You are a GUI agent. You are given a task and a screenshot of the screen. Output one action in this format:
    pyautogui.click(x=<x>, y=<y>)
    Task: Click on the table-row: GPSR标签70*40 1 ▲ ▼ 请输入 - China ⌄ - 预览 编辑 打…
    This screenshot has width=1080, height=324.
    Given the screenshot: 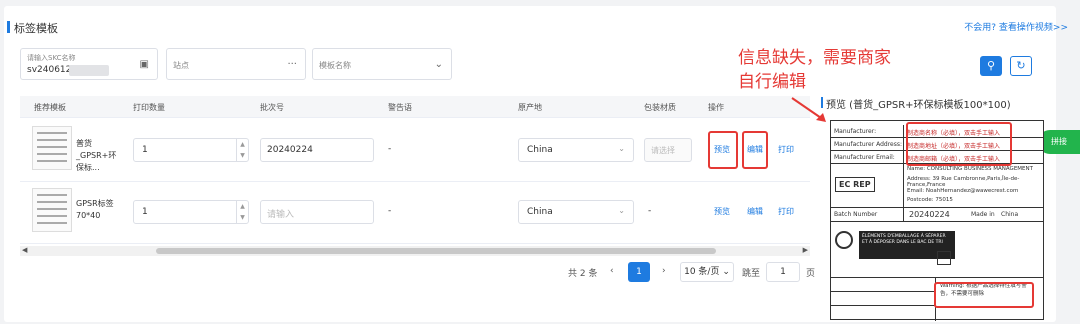 What is the action you would take?
    pyautogui.click(x=415, y=213)
    